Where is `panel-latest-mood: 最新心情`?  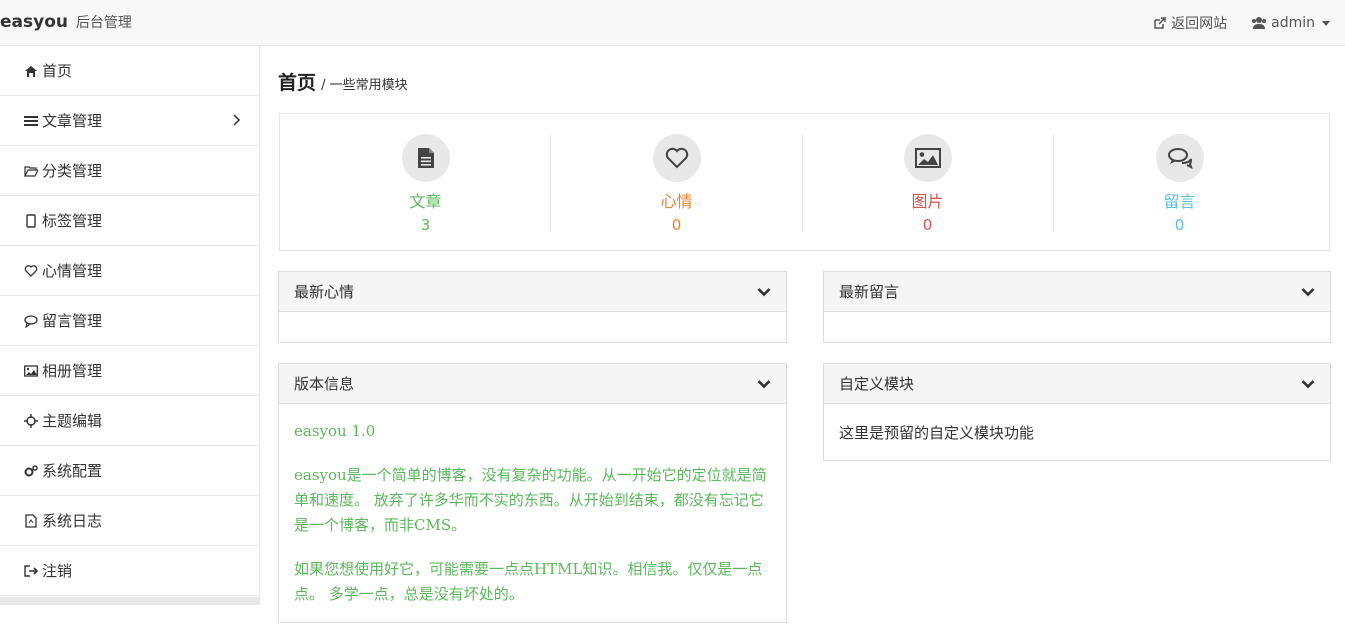 panel-latest-mood: 最新心情 is located at coordinates (532, 307).